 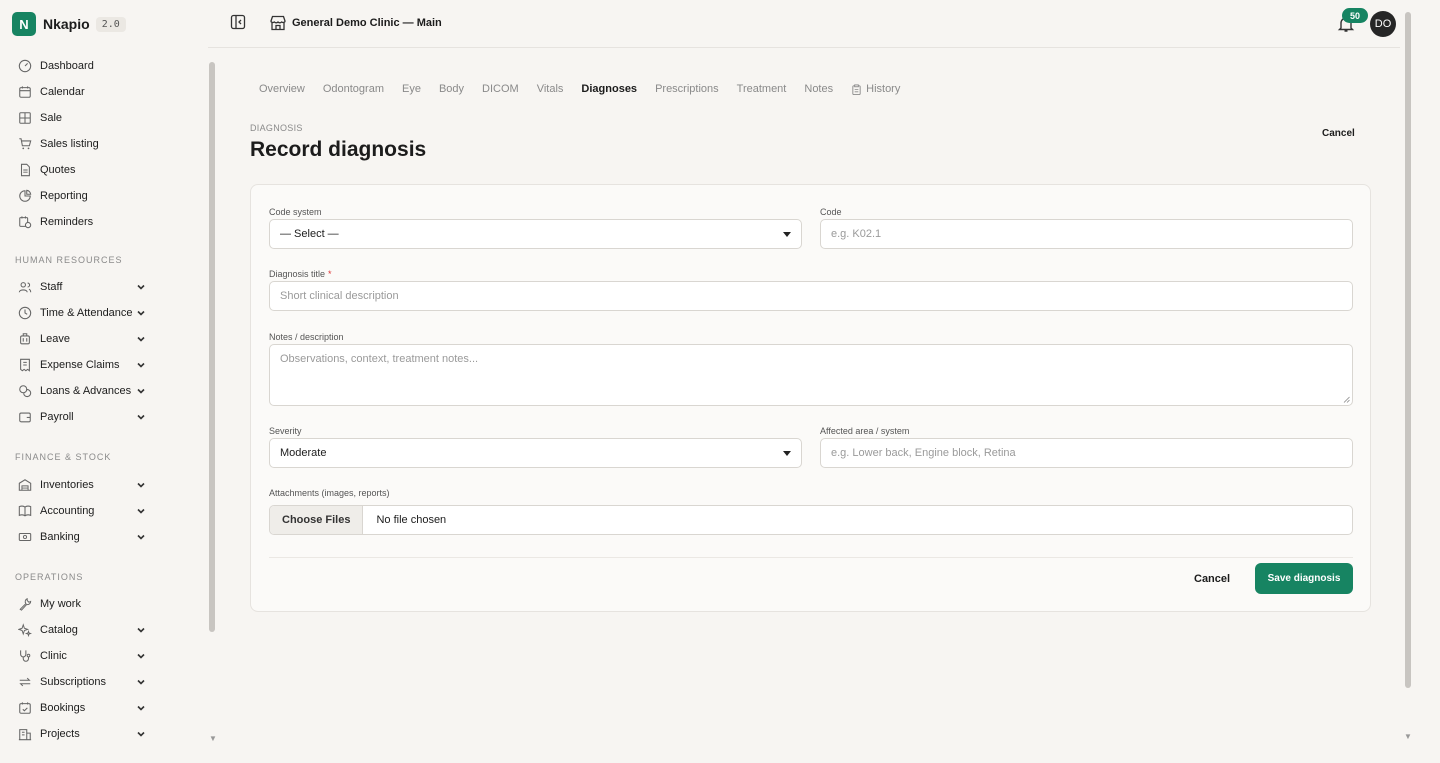 What do you see at coordinates (25, 604) in the screenshot?
I see `wrench-icon` at bounding box center [25, 604].